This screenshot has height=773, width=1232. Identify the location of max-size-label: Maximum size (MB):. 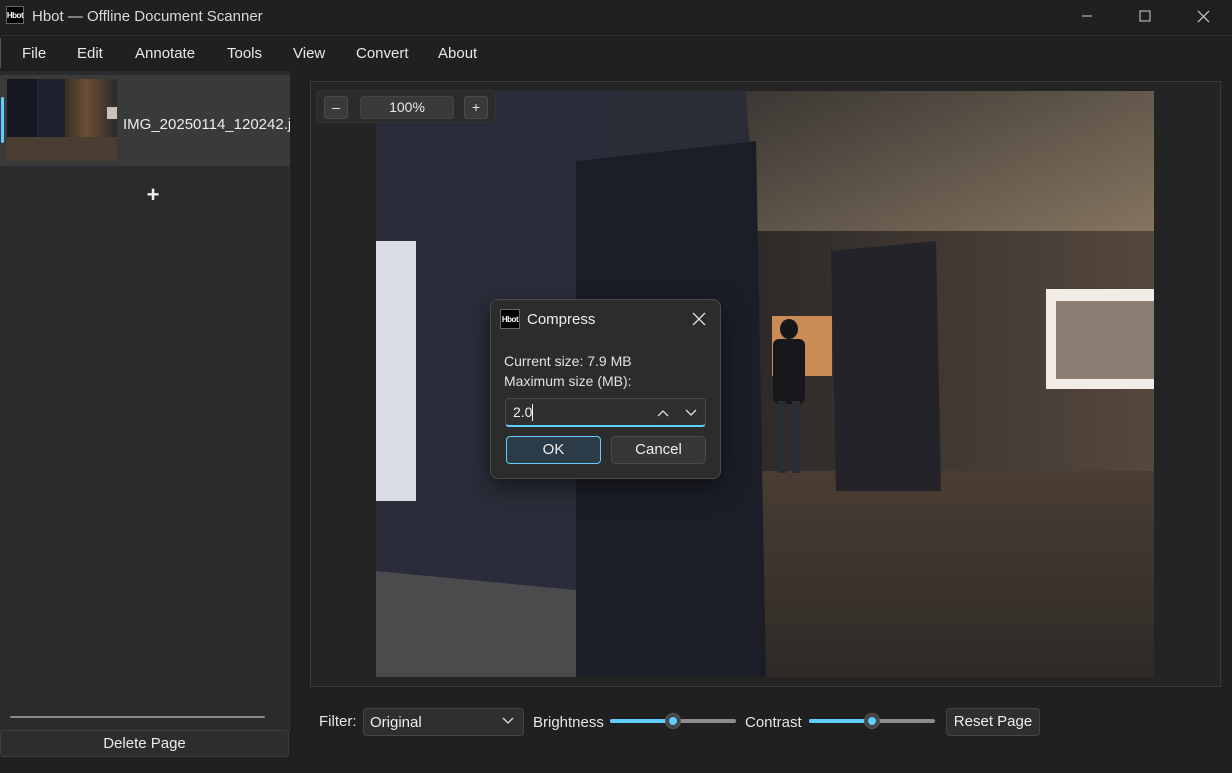
(568, 381).